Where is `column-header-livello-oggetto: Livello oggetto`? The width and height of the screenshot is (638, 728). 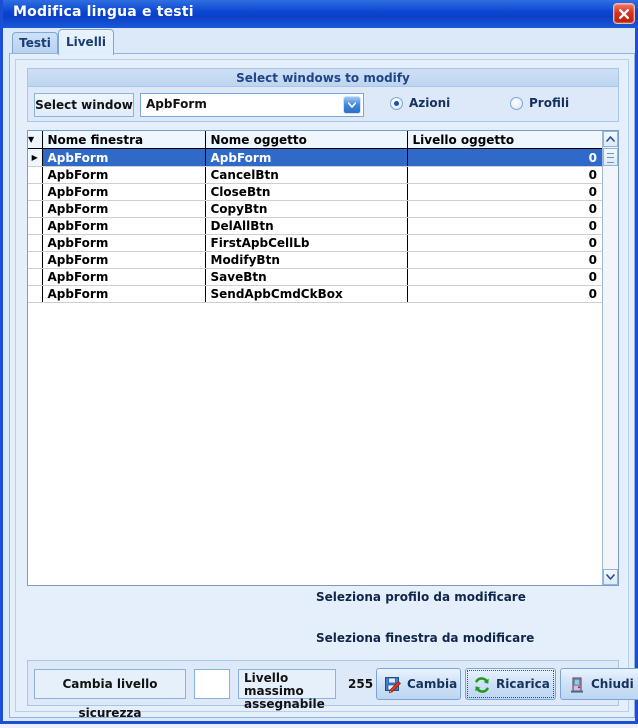 column-header-livello-oggetto: Livello oggetto is located at coordinates (504, 140).